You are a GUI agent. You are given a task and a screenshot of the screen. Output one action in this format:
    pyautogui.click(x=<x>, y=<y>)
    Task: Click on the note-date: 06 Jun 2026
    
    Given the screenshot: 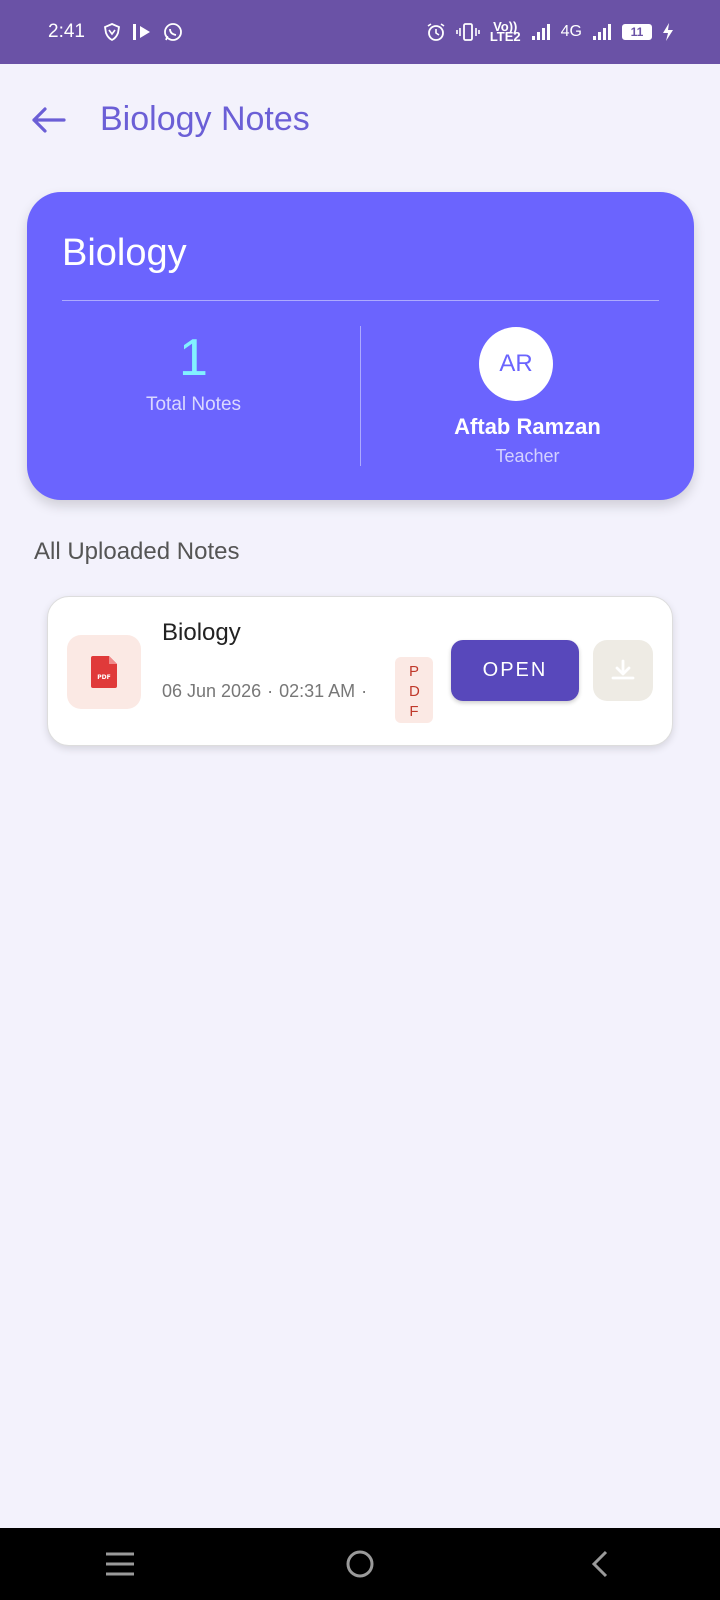 What is the action you would take?
    pyautogui.click(x=212, y=691)
    